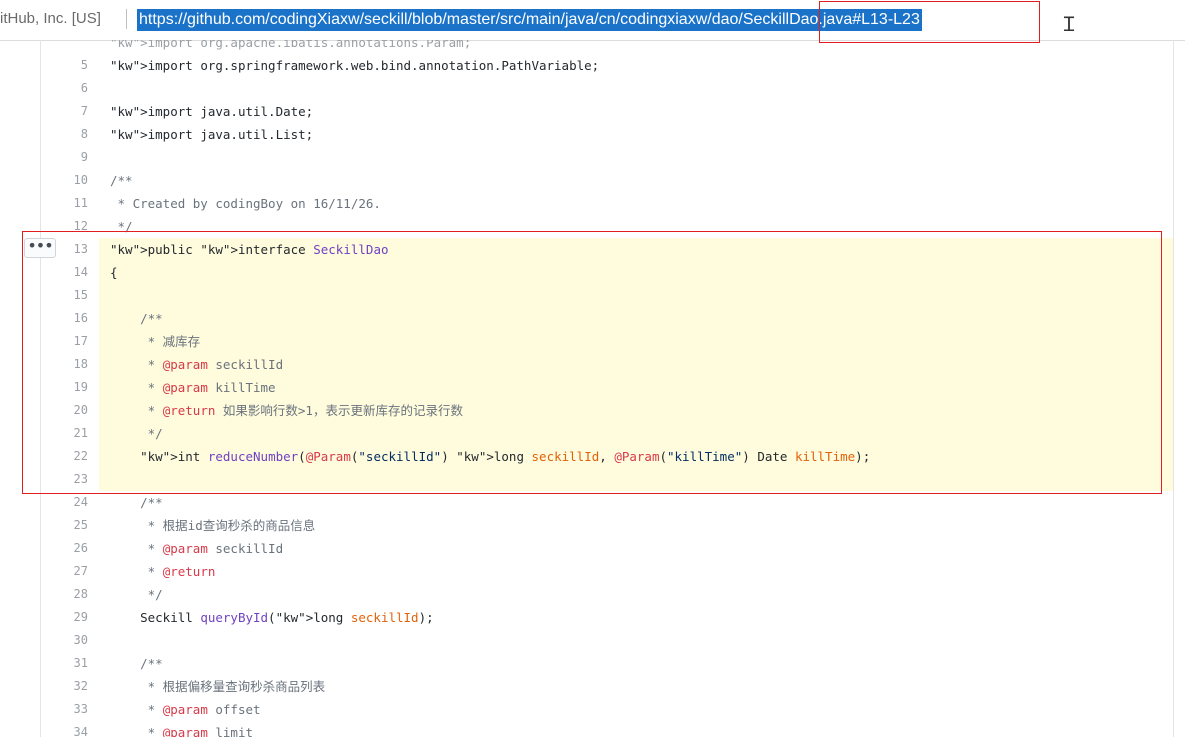 The image size is (1185, 737). What do you see at coordinates (185, 709) in the screenshot?
I see `code-text: * @param offset` at bounding box center [185, 709].